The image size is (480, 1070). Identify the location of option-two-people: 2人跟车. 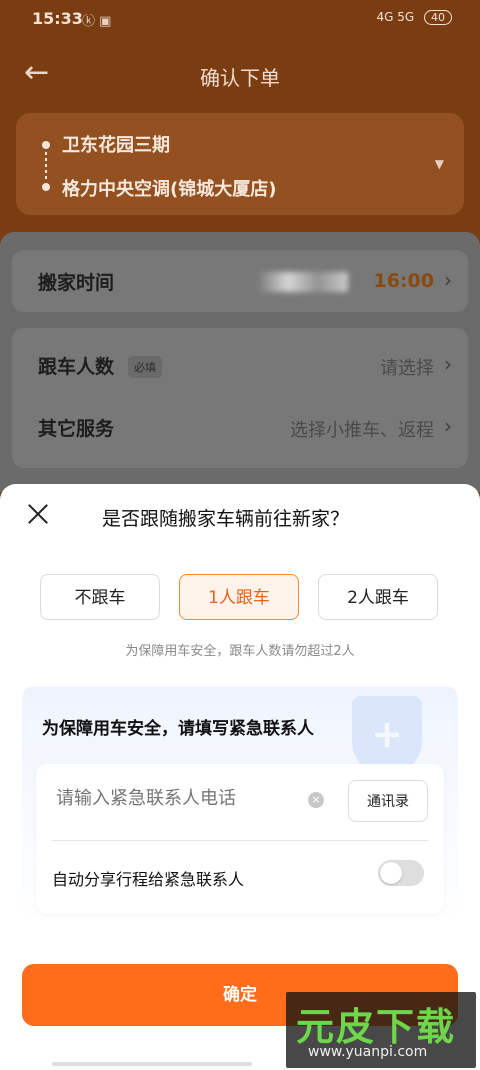
(378, 597).